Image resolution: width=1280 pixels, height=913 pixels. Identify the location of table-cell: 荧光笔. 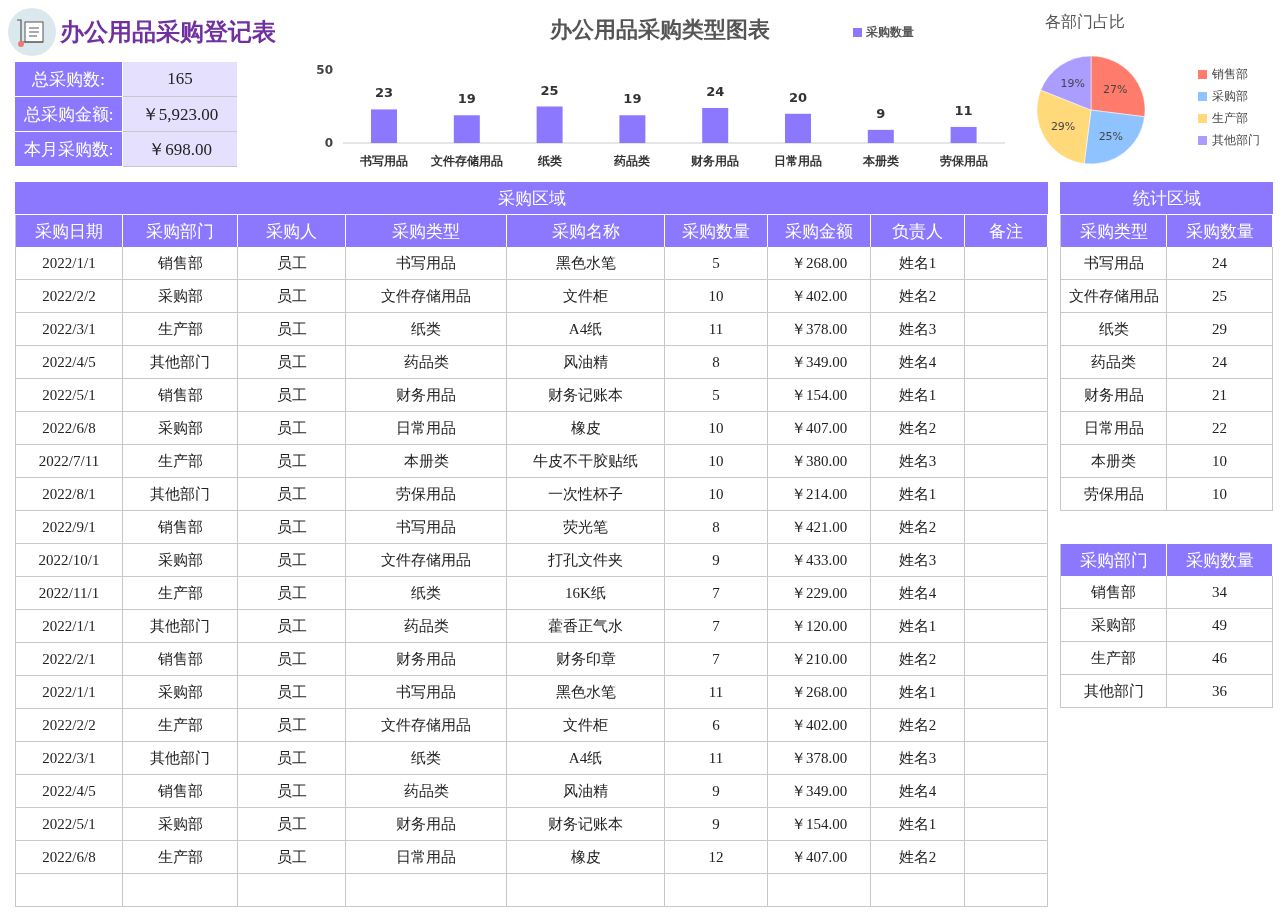
(586, 527).